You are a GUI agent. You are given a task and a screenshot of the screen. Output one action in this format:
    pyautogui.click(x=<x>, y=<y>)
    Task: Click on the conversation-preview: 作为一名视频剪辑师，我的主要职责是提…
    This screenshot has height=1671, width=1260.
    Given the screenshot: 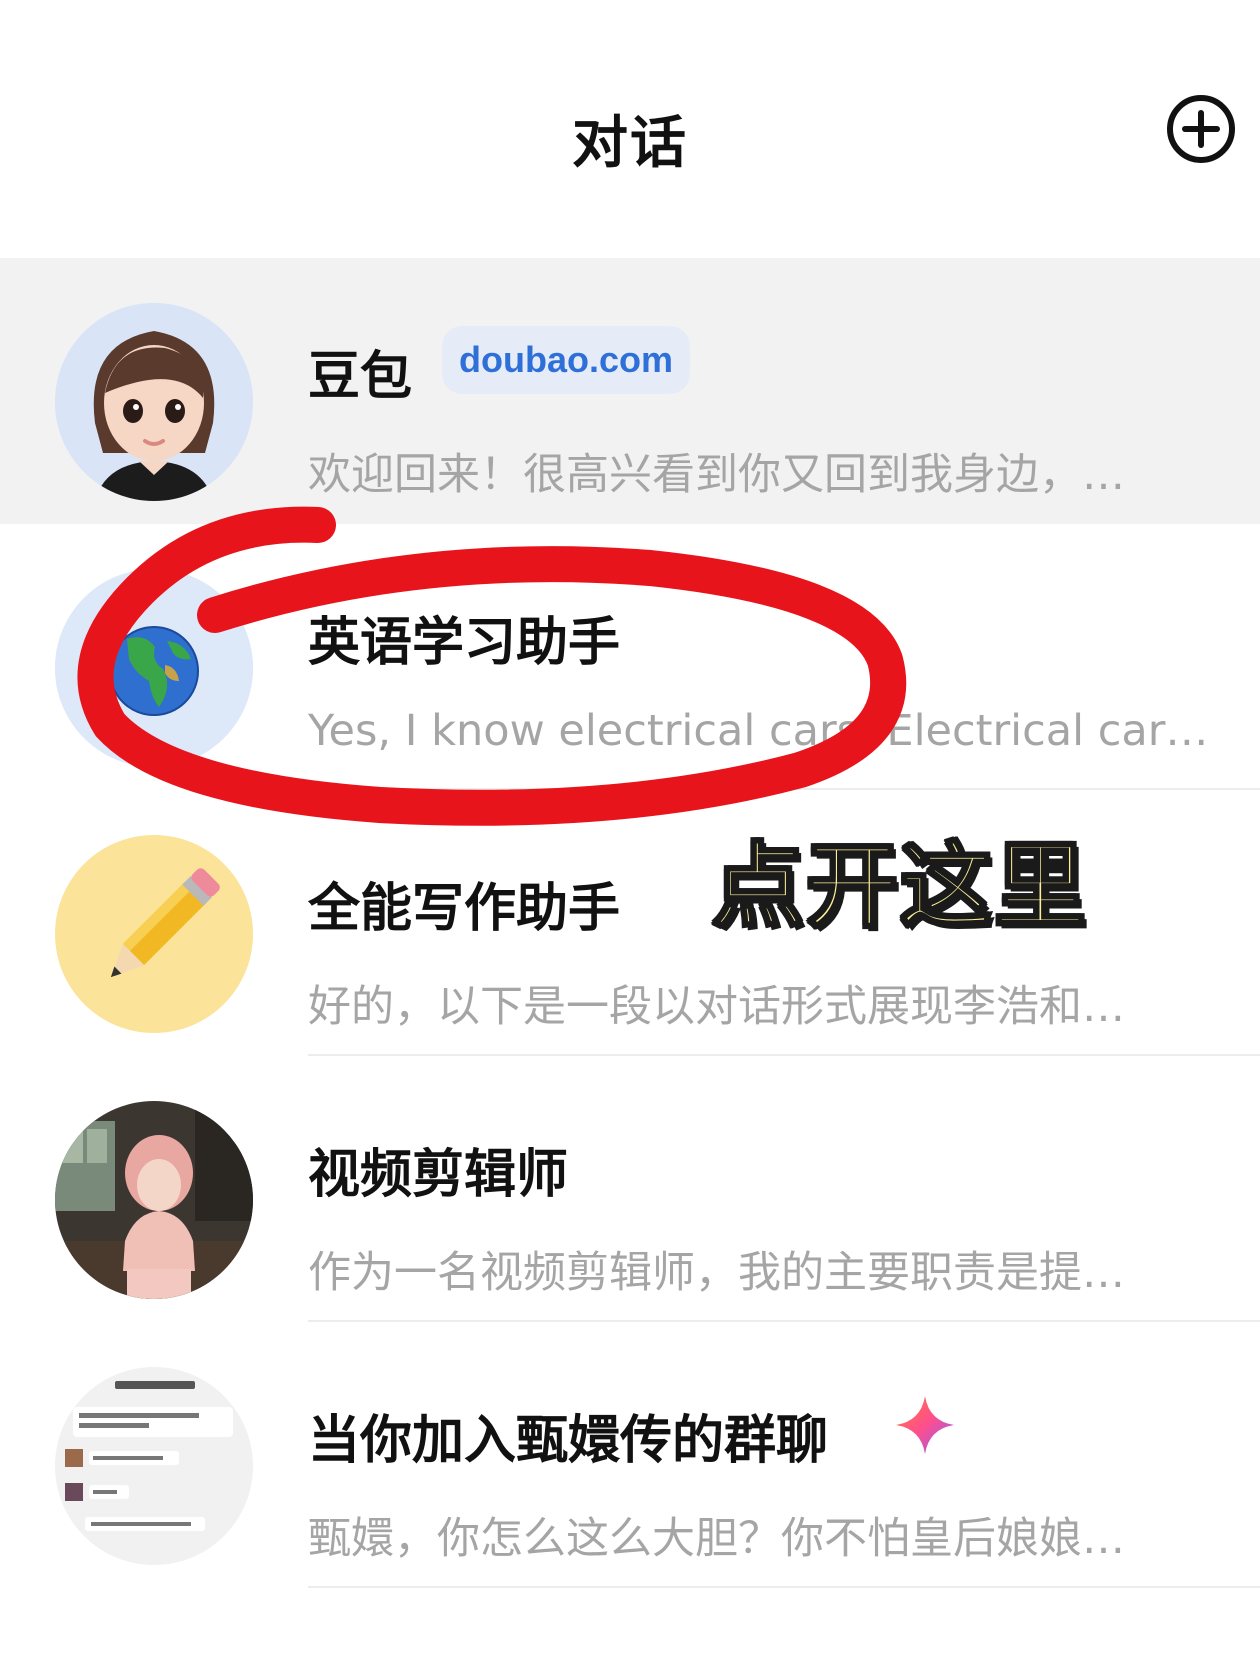 What is the action you would take?
    pyautogui.click(x=716, y=1273)
    